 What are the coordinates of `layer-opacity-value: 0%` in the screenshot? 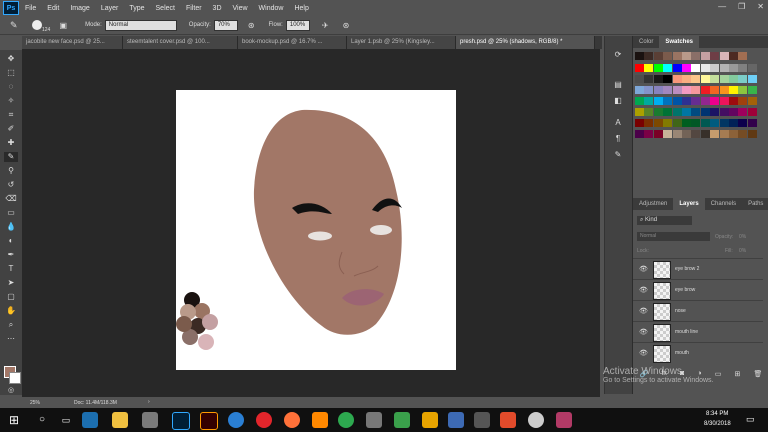 It's located at (742, 237).